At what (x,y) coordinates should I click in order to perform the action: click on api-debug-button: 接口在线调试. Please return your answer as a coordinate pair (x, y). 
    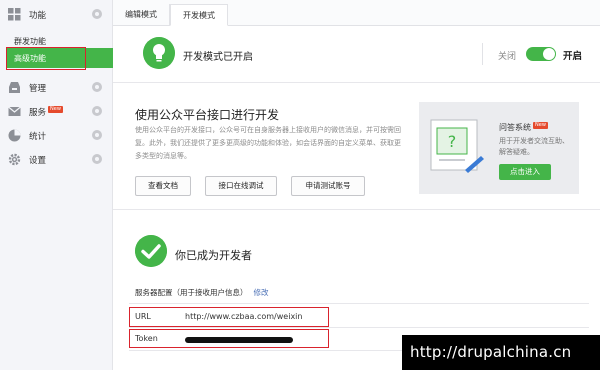
    Looking at the image, I should click on (241, 186).